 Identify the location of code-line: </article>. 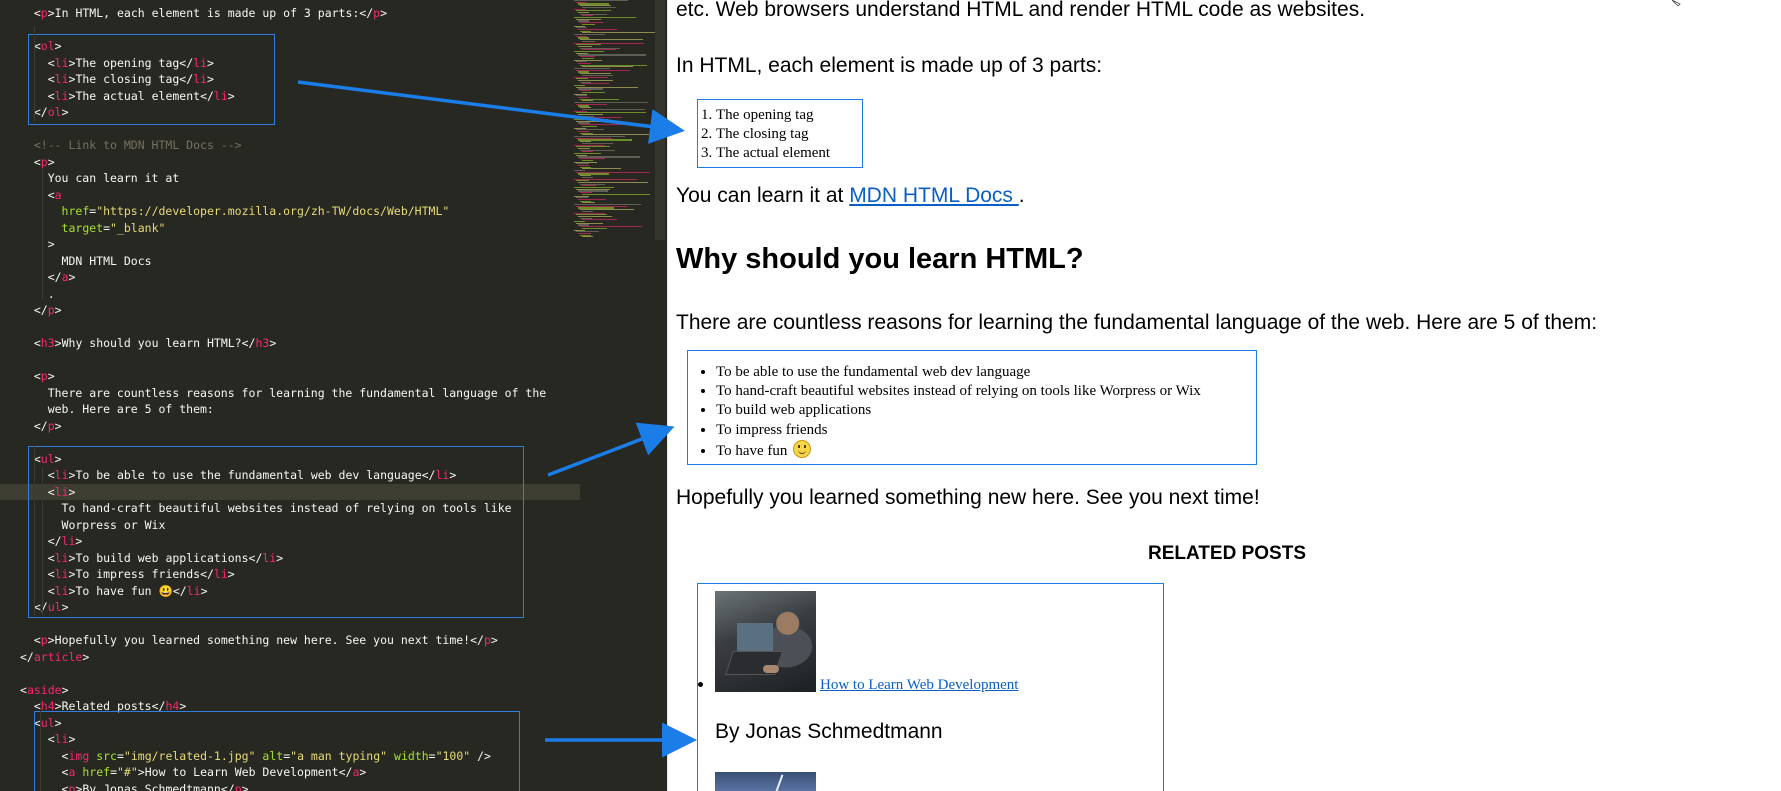
(290, 657).